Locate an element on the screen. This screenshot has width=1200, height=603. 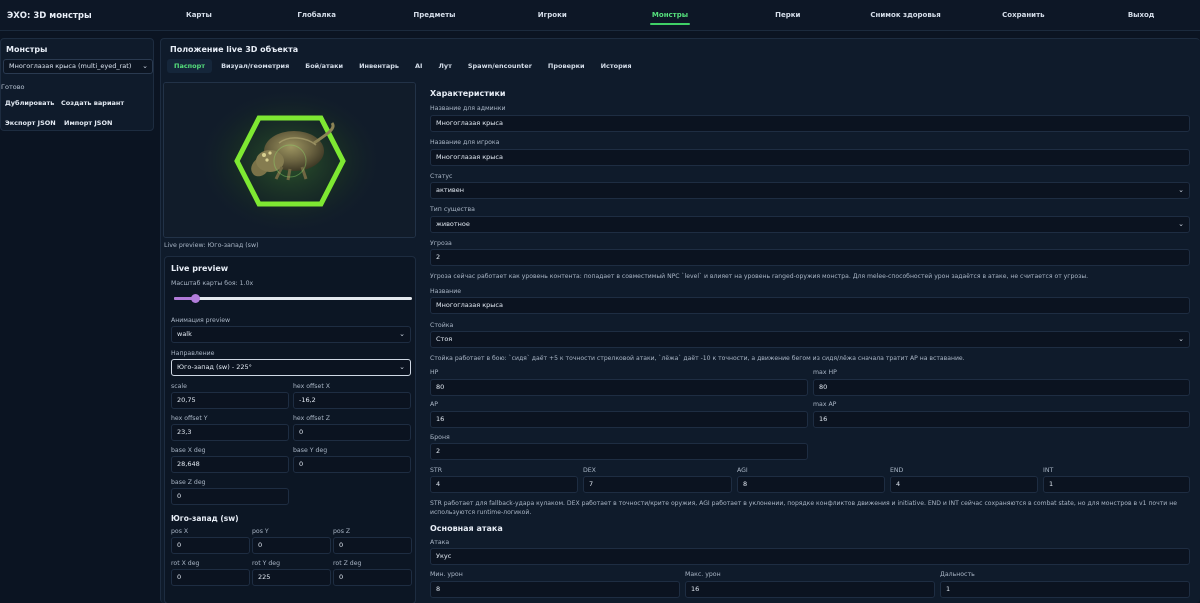
player-name-label: Название для игрока is located at coordinates (465, 142).